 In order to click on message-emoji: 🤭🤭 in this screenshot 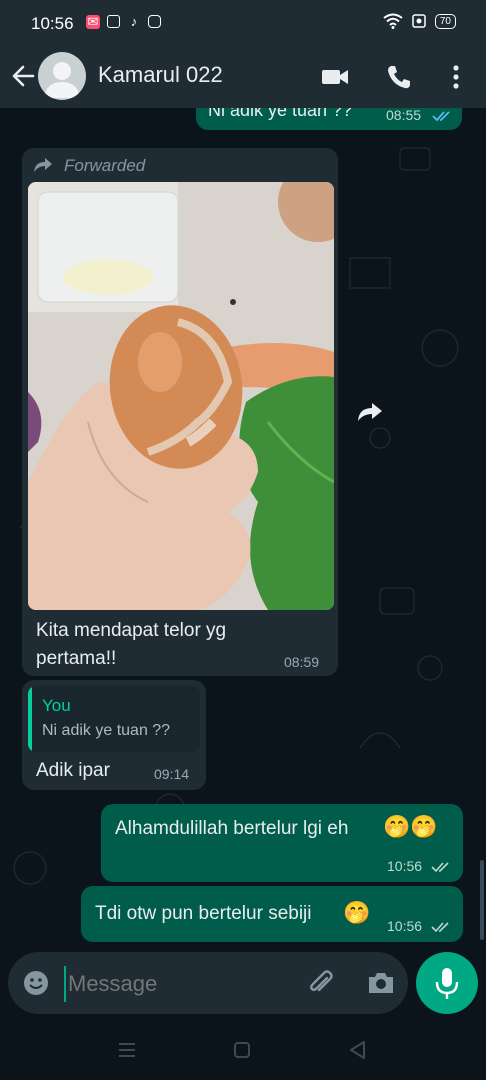, I will do `click(410, 826)`.